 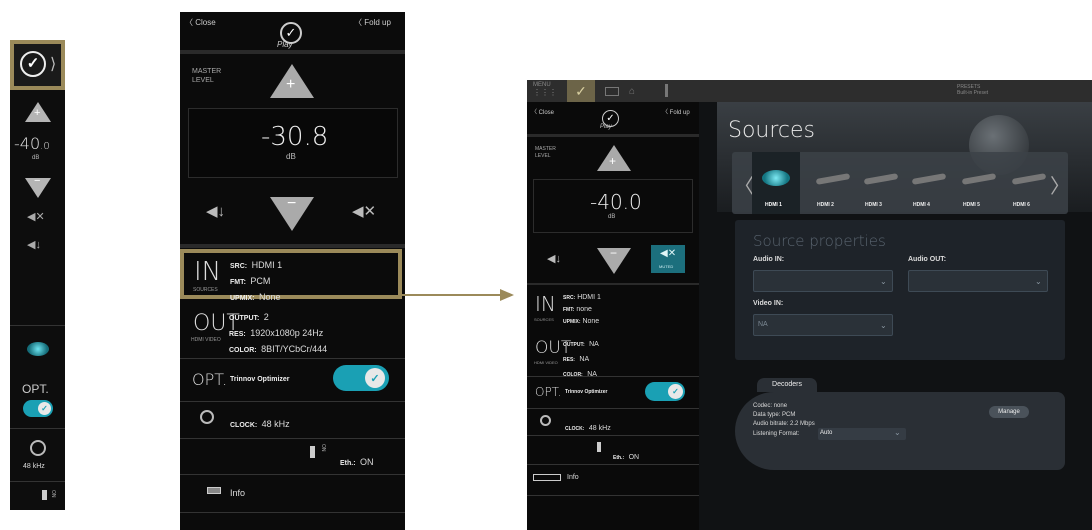 I want to click on manage-button: Manage, so click(x=1009, y=412).